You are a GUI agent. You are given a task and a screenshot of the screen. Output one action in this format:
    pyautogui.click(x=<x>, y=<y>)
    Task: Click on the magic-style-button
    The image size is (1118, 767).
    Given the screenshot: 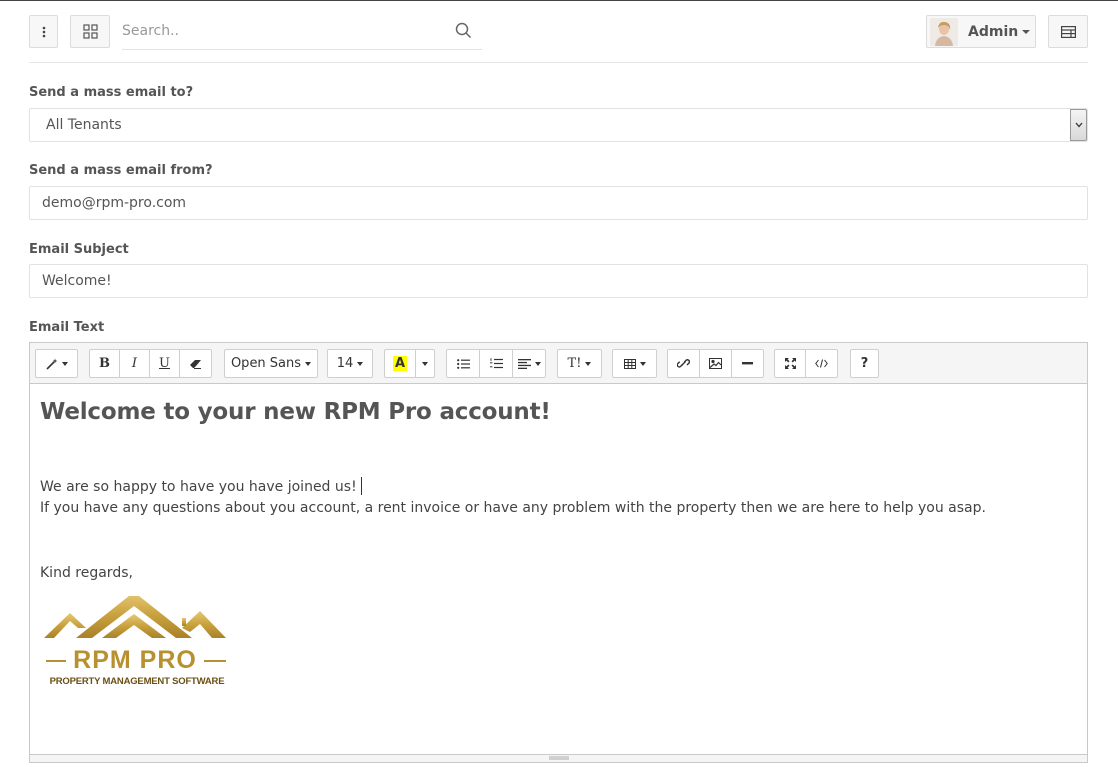 What is the action you would take?
    pyautogui.click(x=56, y=363)
    